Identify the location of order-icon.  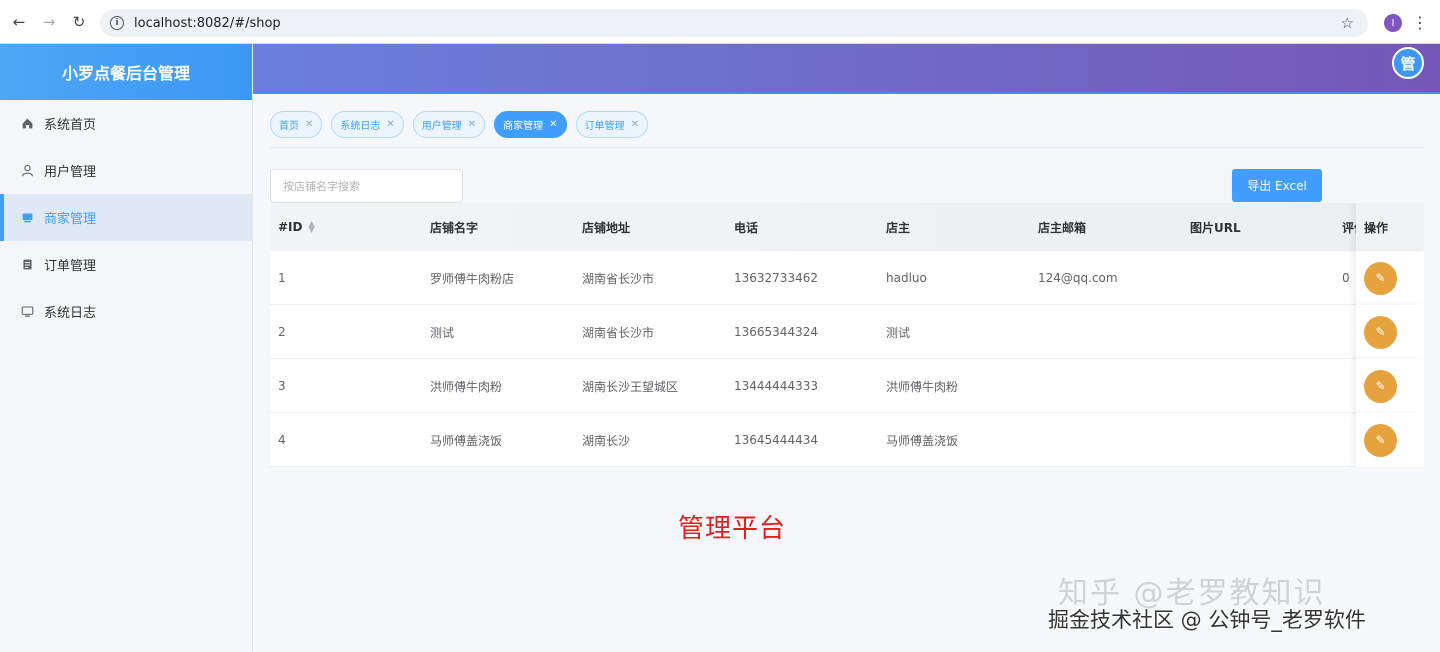
(27, 265).